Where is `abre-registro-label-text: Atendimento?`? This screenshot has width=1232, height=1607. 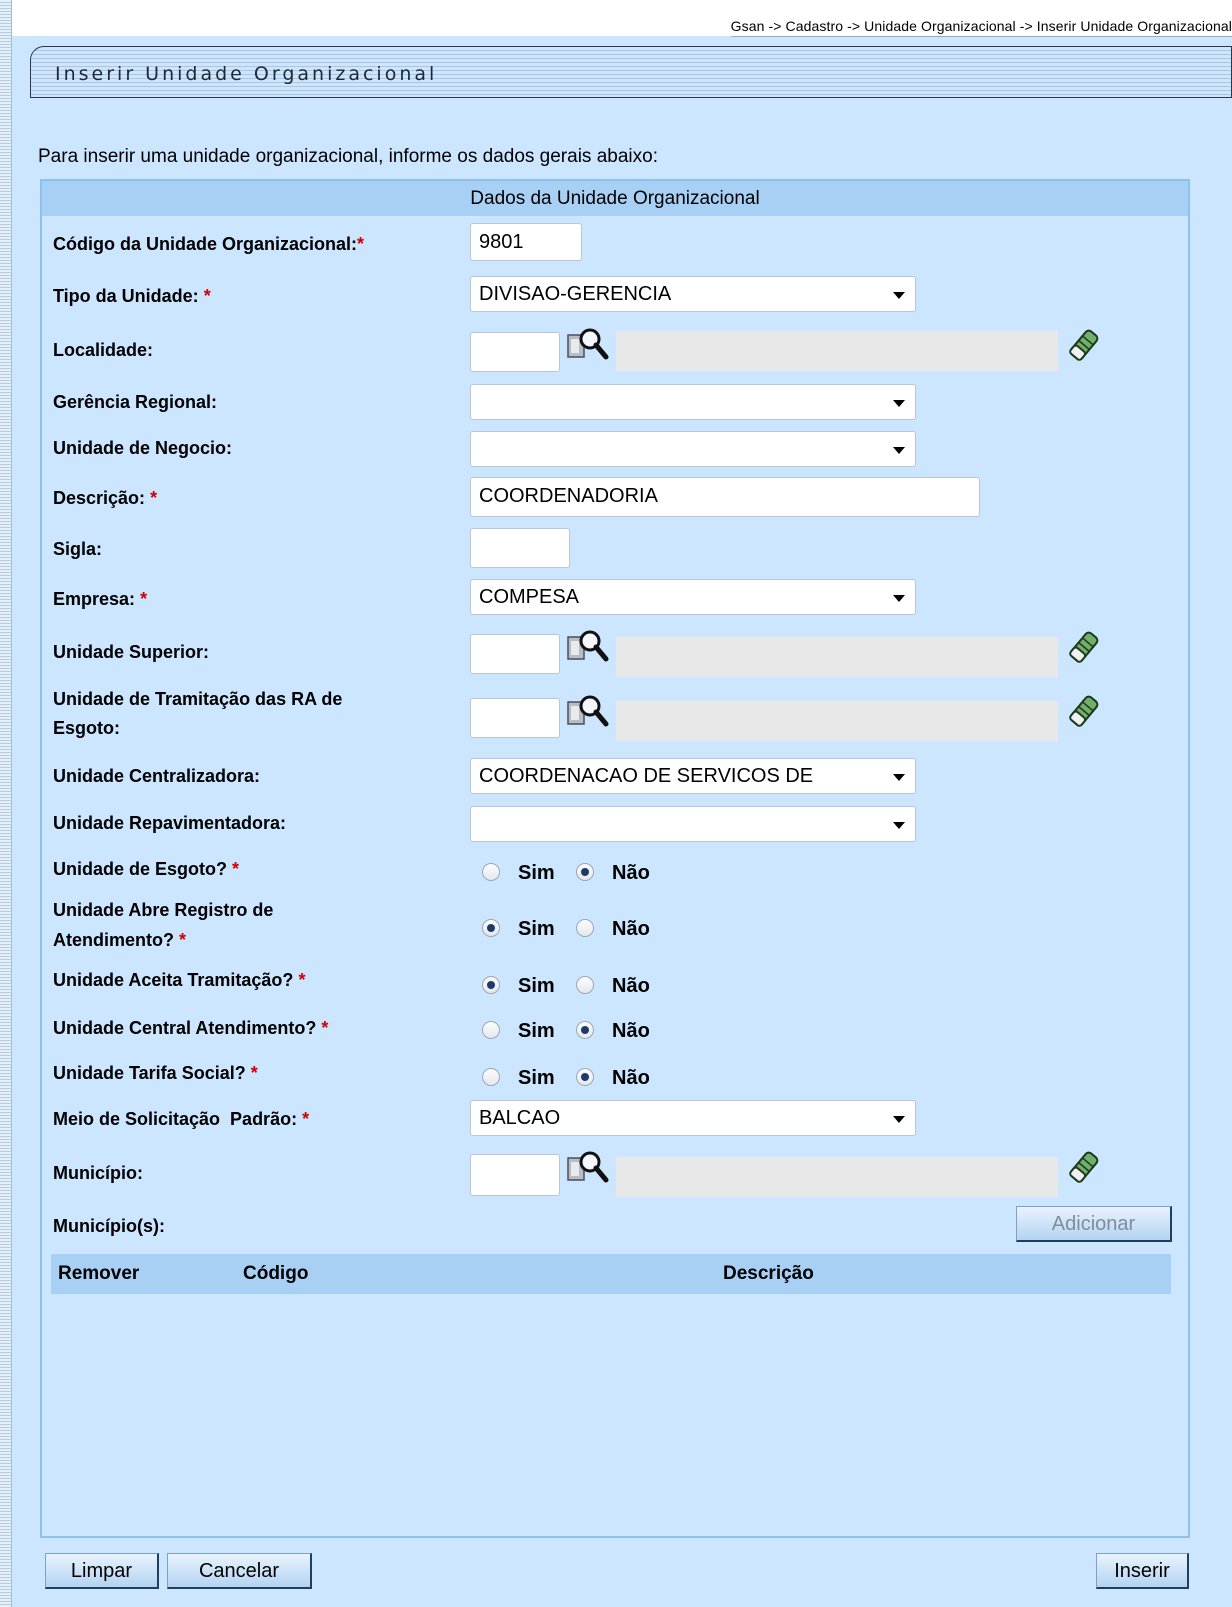
abre-registro-label-text: Atendimento? is located at coordinates (113, 940).